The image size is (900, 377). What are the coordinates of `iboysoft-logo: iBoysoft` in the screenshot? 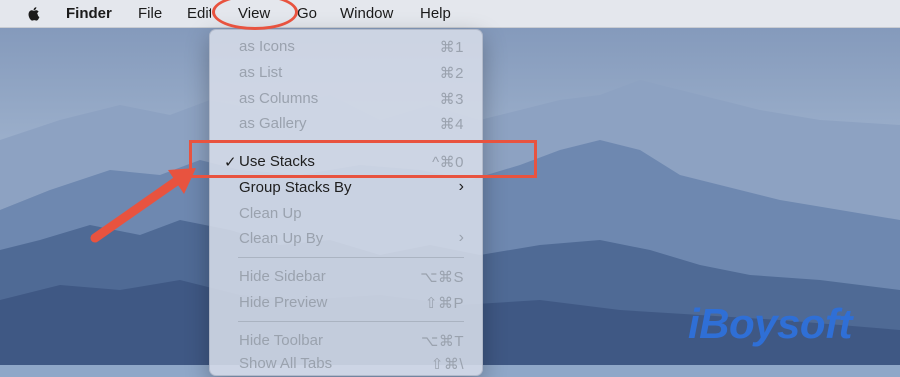 It's located at (770, 323).